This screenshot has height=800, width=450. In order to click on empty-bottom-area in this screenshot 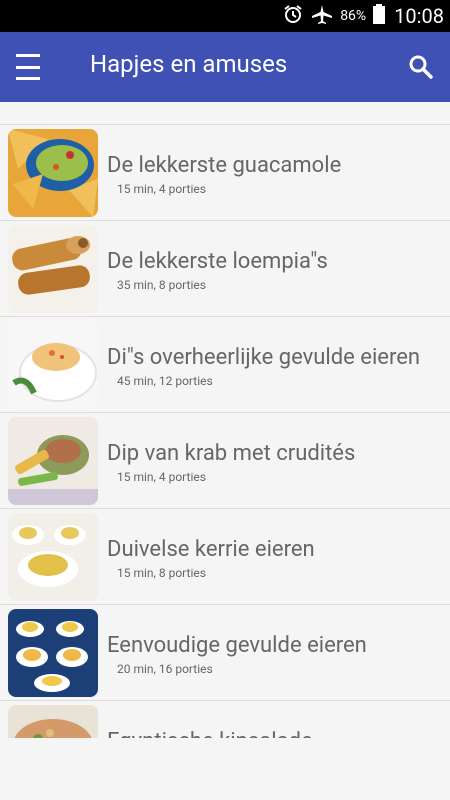, I will do `click(225, 769)`.